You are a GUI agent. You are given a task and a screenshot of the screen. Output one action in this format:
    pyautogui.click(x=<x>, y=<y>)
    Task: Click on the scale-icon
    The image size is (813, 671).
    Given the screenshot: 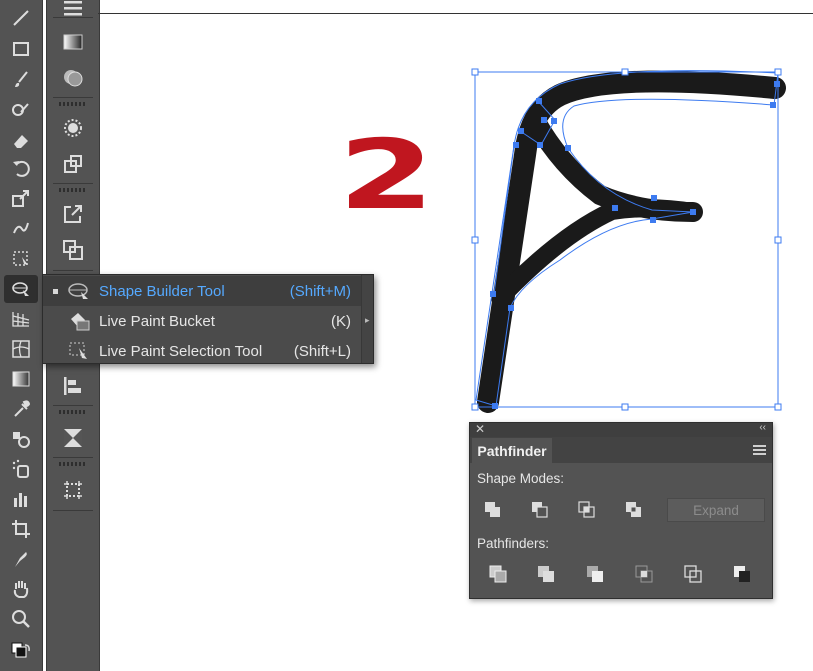 What is the action you would take?
    pyautogui.click(x=21, y=198)
    